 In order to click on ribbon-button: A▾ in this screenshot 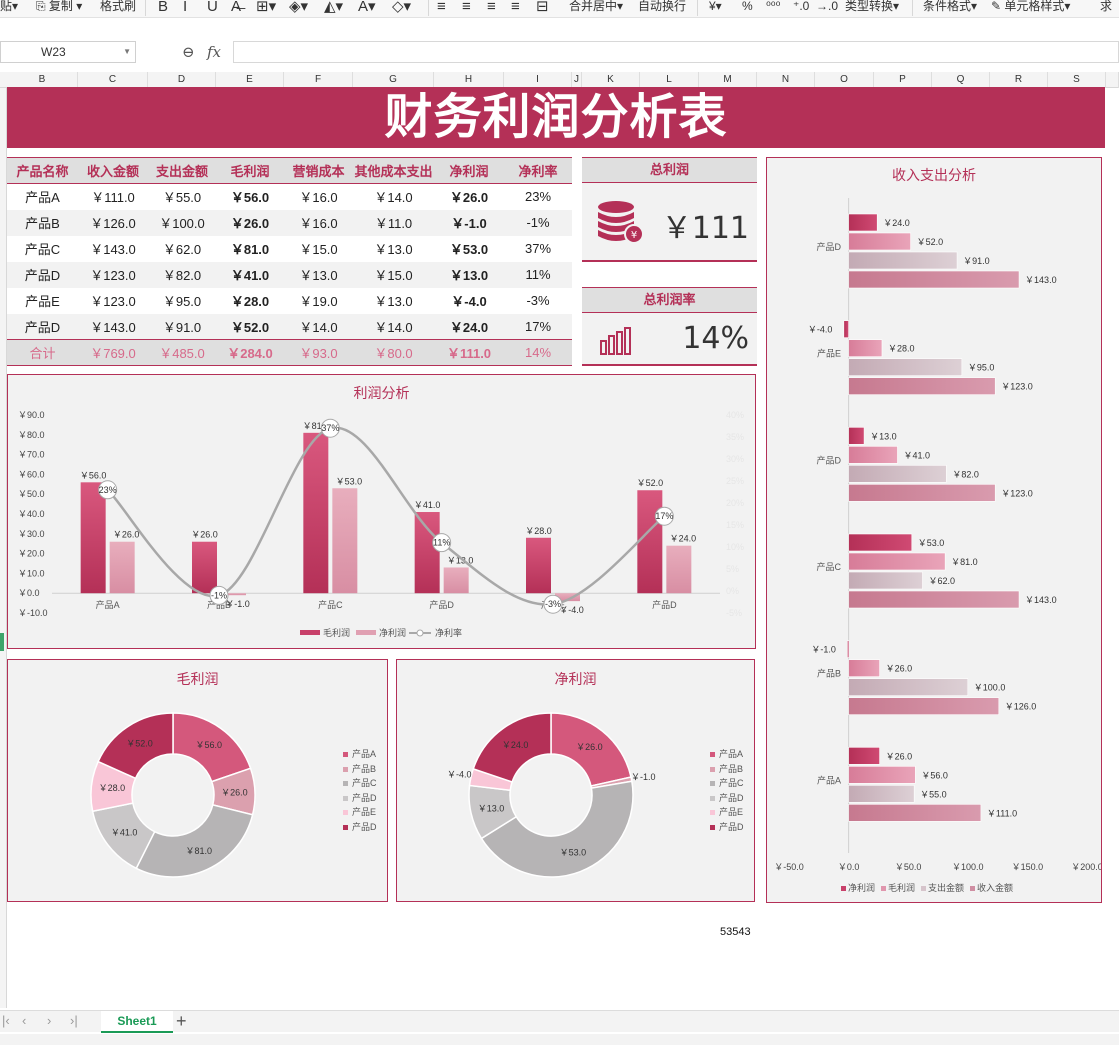, I will do `click(367, 7)`.